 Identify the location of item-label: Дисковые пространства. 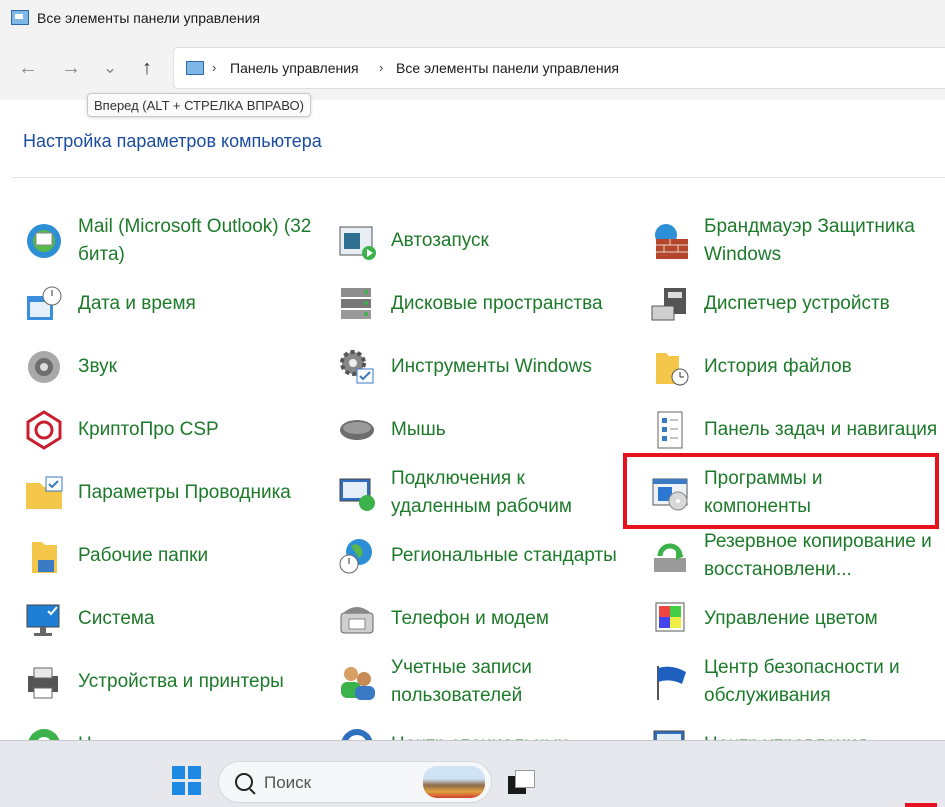
(497, 303).